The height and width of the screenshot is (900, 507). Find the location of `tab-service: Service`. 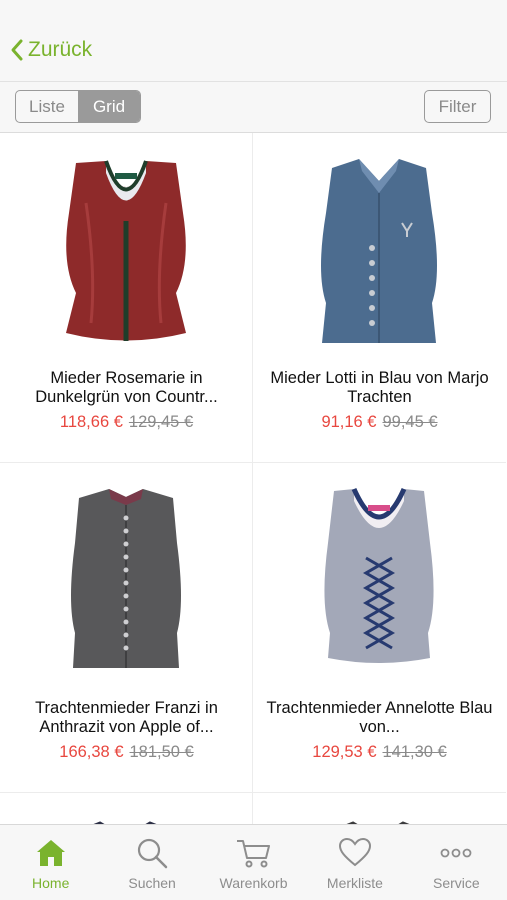

tab-service: Service is located at coordinates (456, 862).